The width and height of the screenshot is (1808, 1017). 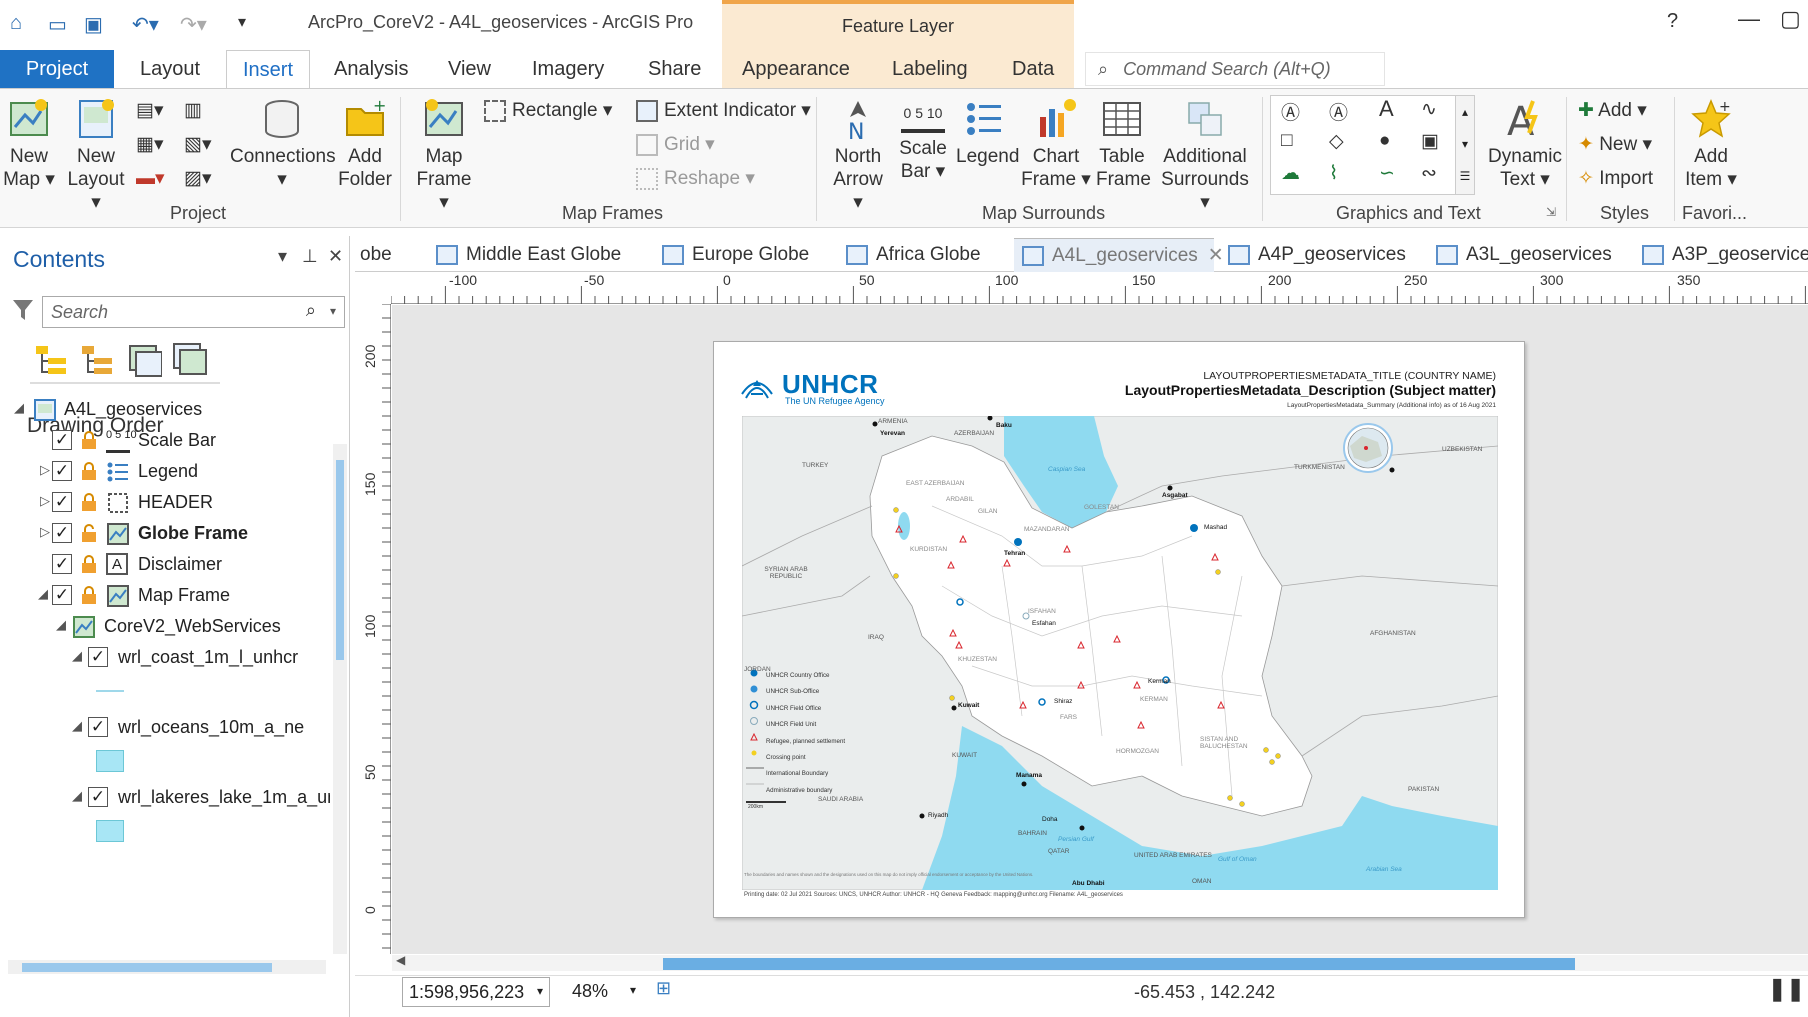 I want to click on freehand-icon: ∾, so click(x=1429, y=173).